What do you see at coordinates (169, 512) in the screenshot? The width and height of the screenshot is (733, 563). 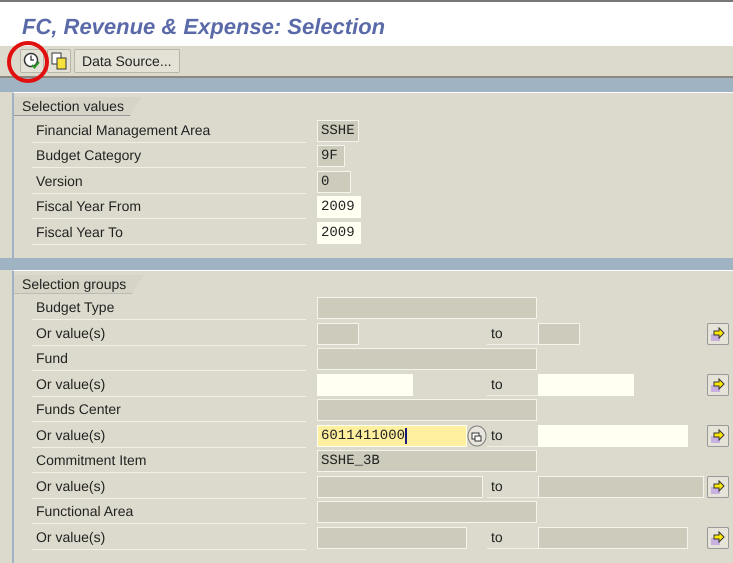 I see `field-label: Functional Area` at bounding box center [169, 512].